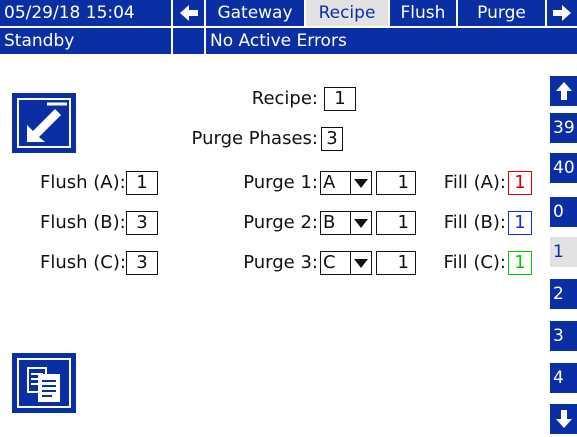 This screenshot has width=577, height=437. Describe the element at coordinates (142, 223) in the screenshot. I see `flush-b-field: 3` at that location.